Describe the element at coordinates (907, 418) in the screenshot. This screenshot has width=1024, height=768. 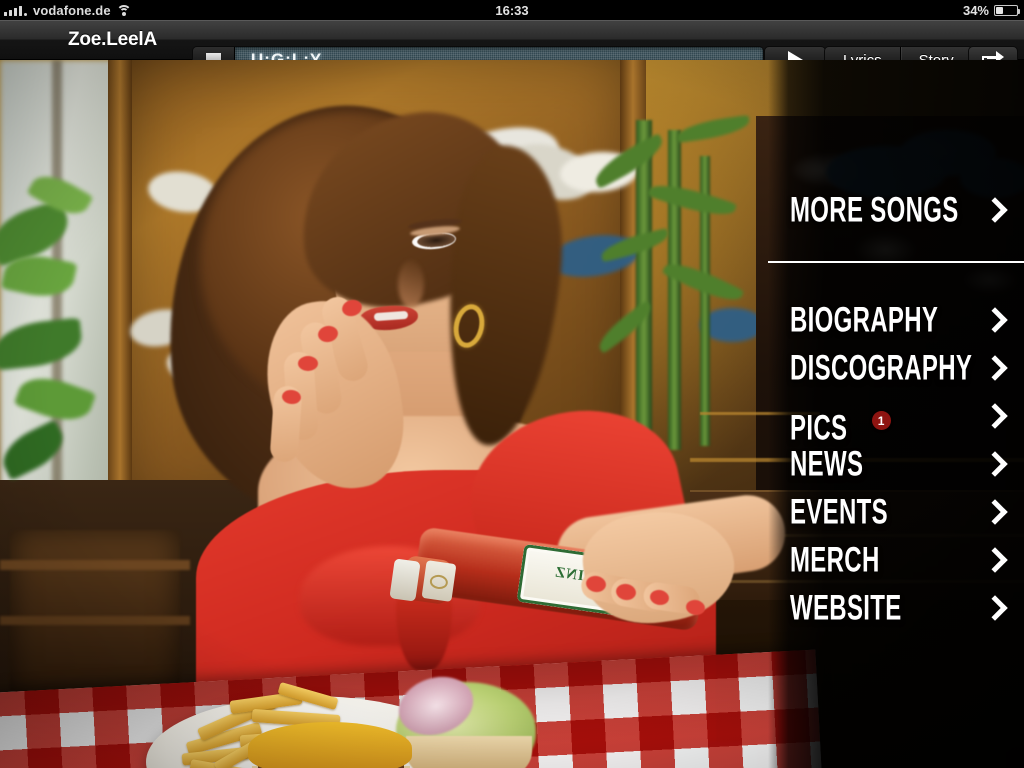
I see `menu-item-pics: PICS 1` at that location.